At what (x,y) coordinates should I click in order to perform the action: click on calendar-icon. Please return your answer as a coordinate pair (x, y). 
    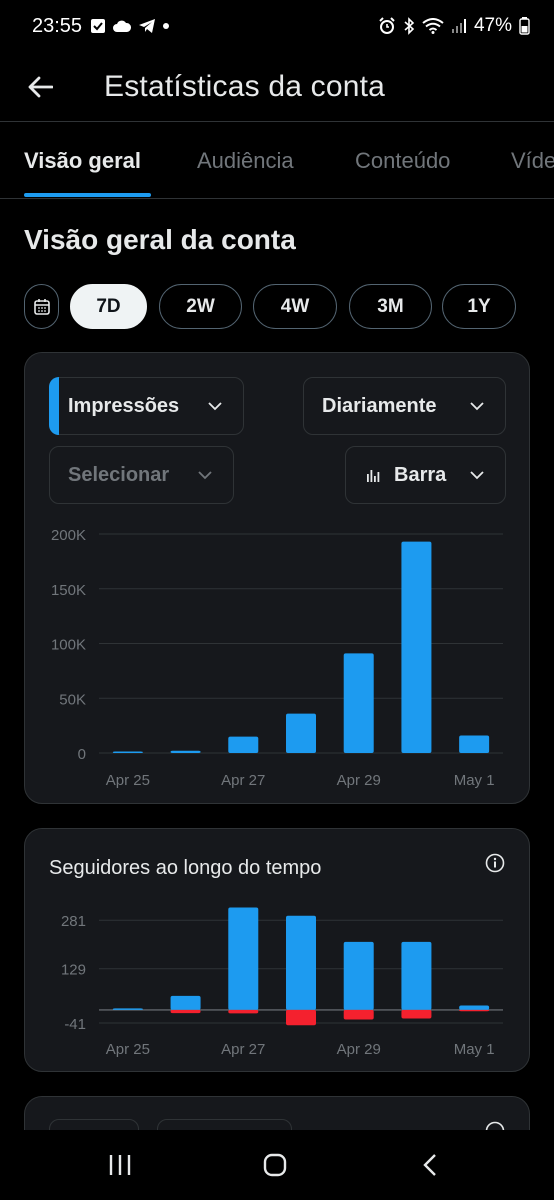
    Looking at the image, I should click on (41, 306).